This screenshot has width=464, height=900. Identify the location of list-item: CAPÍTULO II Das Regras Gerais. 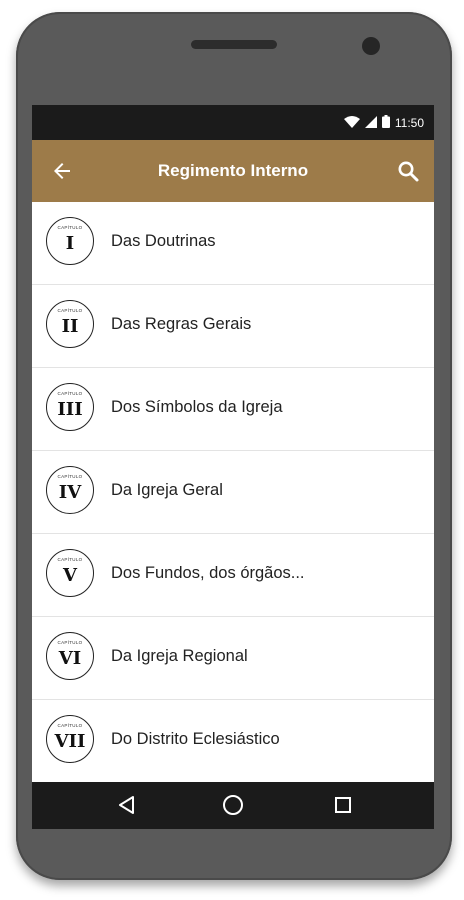
(233, 326).